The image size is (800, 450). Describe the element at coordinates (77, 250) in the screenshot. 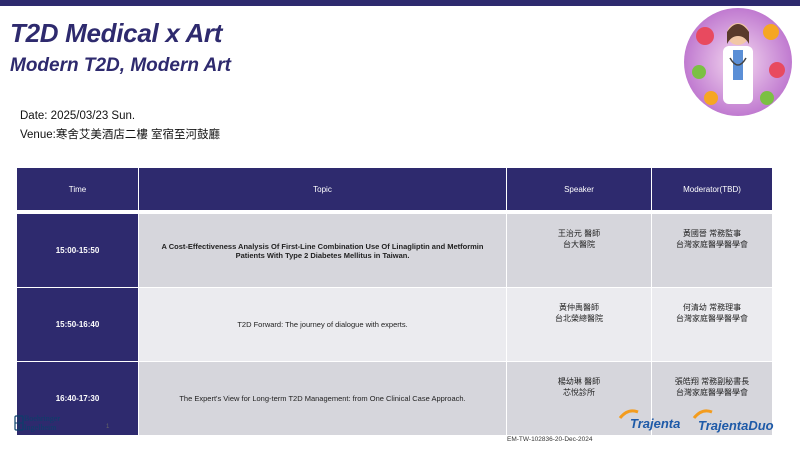

I see `time-cell: 15:00-15:50` at that location.